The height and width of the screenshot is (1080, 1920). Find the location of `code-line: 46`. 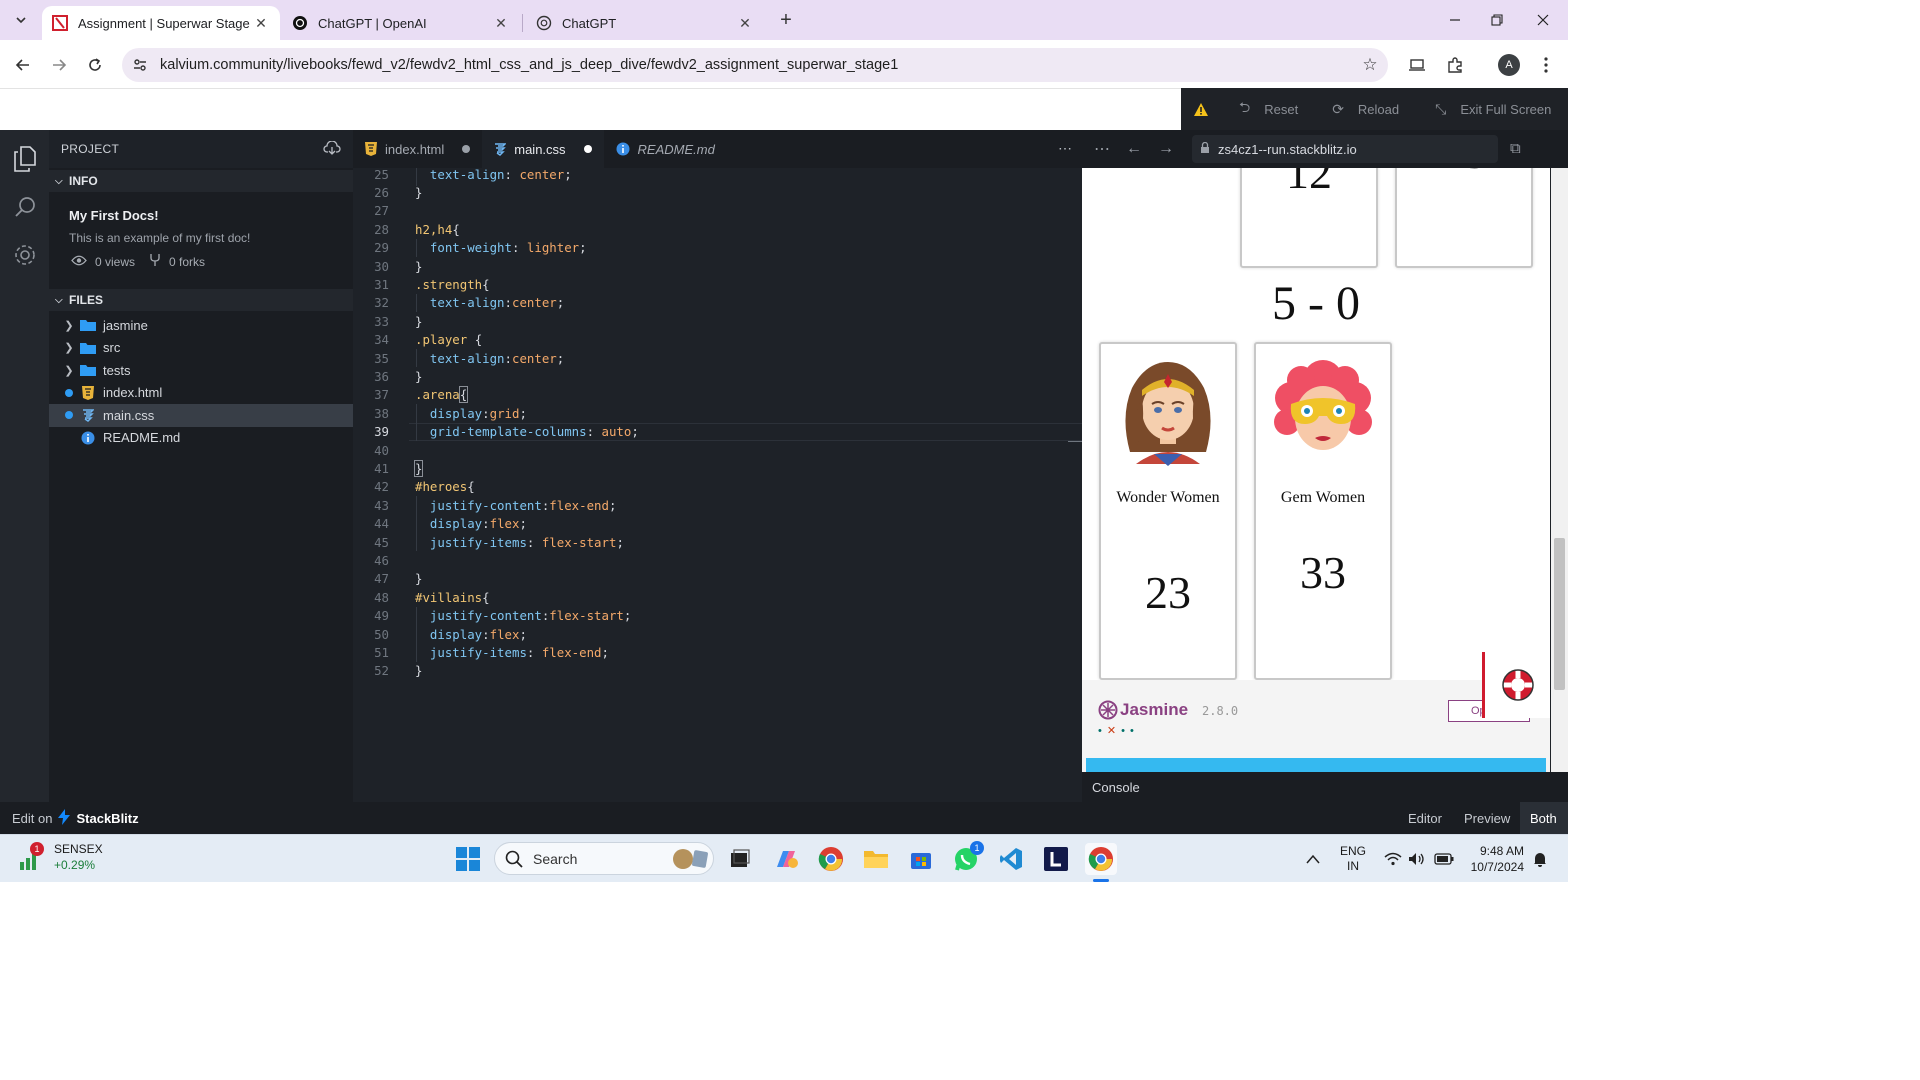

code-line: 46 is located at coordinates (717, 560).